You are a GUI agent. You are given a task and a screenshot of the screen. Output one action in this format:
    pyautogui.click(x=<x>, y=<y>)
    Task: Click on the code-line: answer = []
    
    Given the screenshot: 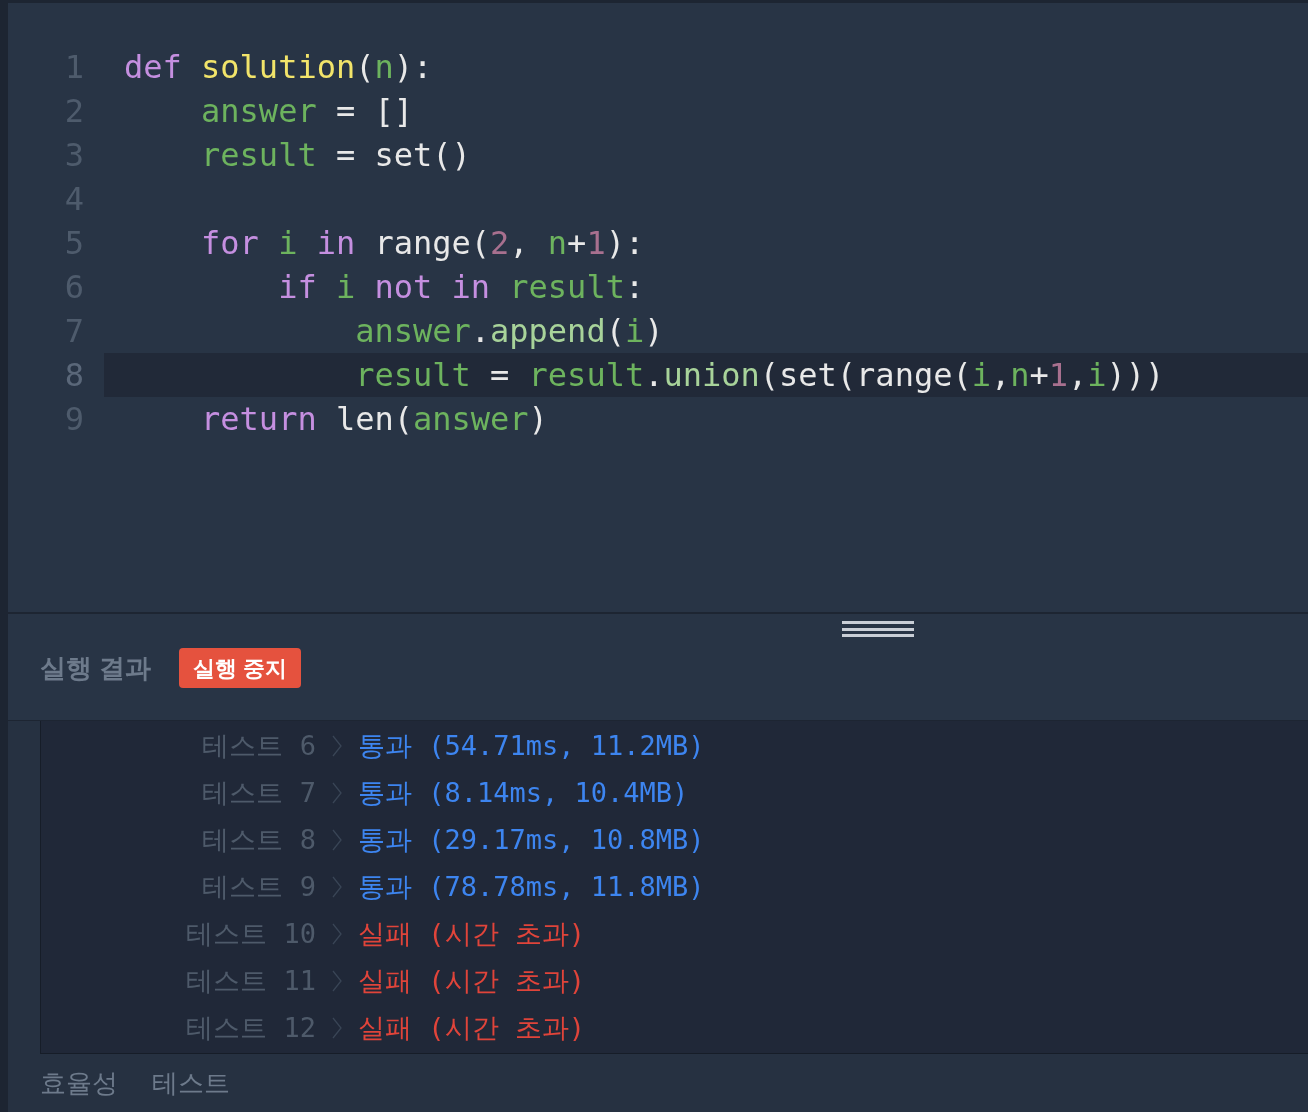 What is the action you would take?
    pyautogui.click(x=307, y=111)
    